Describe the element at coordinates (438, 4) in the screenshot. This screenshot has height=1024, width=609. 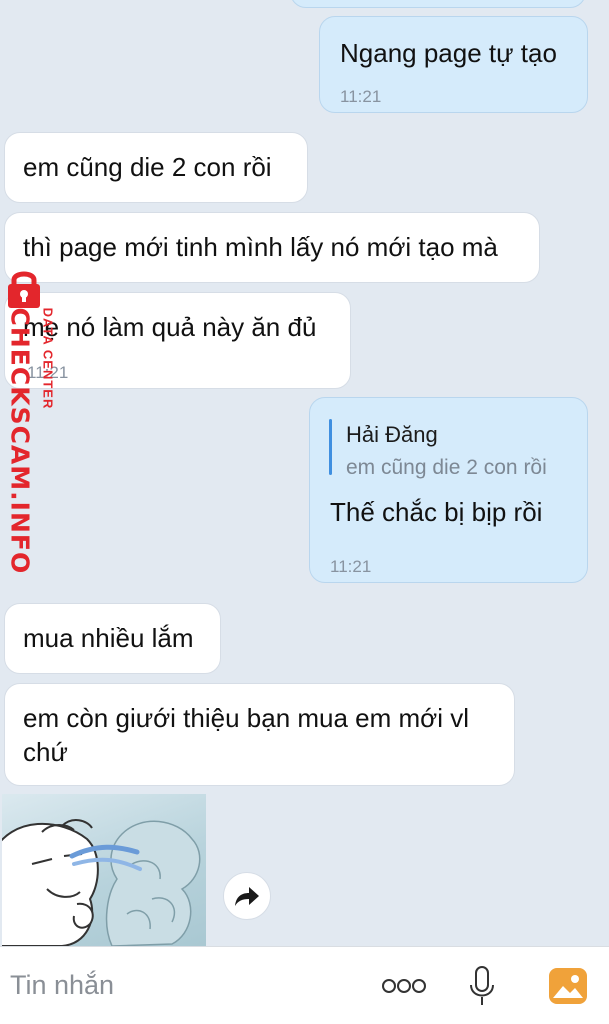
I see `message-bubble-partial` at that location.